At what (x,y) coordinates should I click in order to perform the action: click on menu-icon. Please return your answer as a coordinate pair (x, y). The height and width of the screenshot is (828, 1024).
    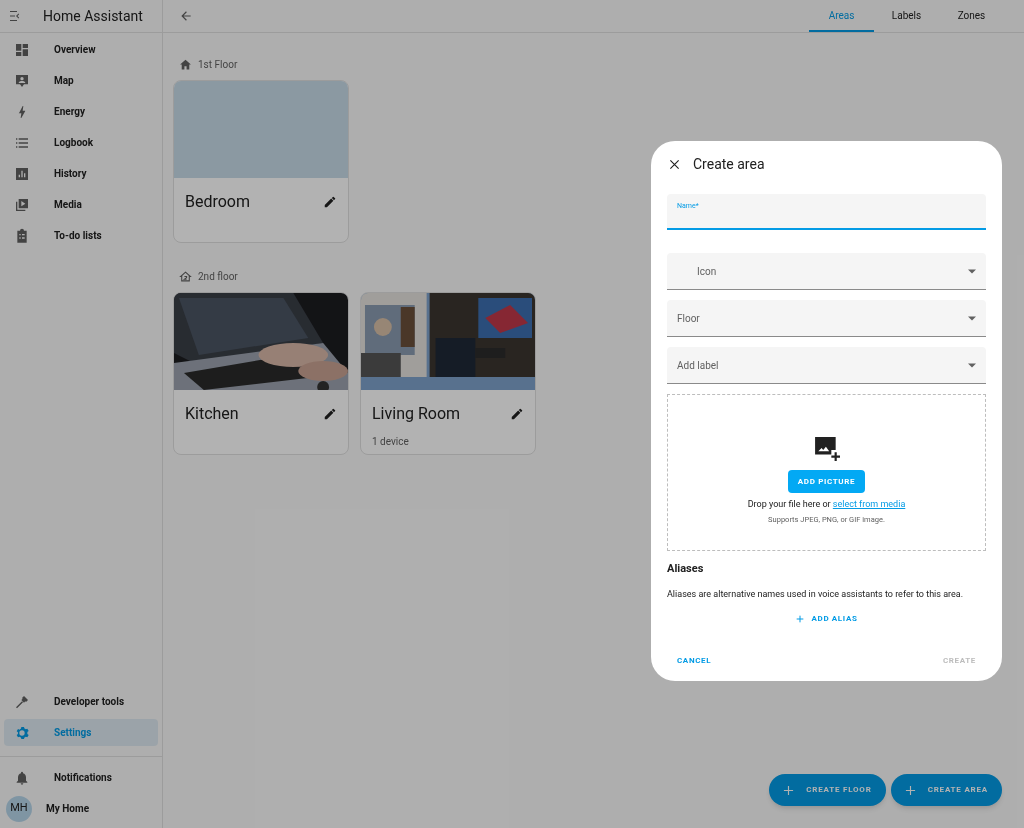
    Looking at the image, I should click on (16, 16).